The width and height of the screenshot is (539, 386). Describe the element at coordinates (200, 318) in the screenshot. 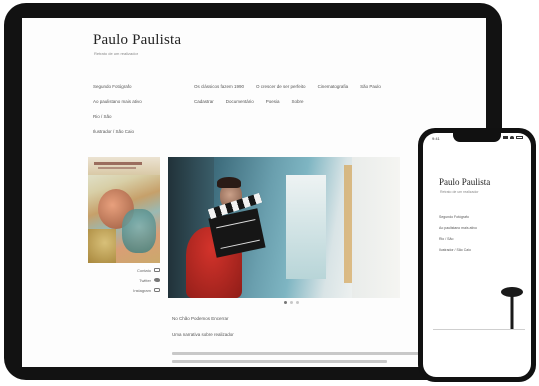

I see `post-caption: No Chão Podemos Encerrar` at that location.